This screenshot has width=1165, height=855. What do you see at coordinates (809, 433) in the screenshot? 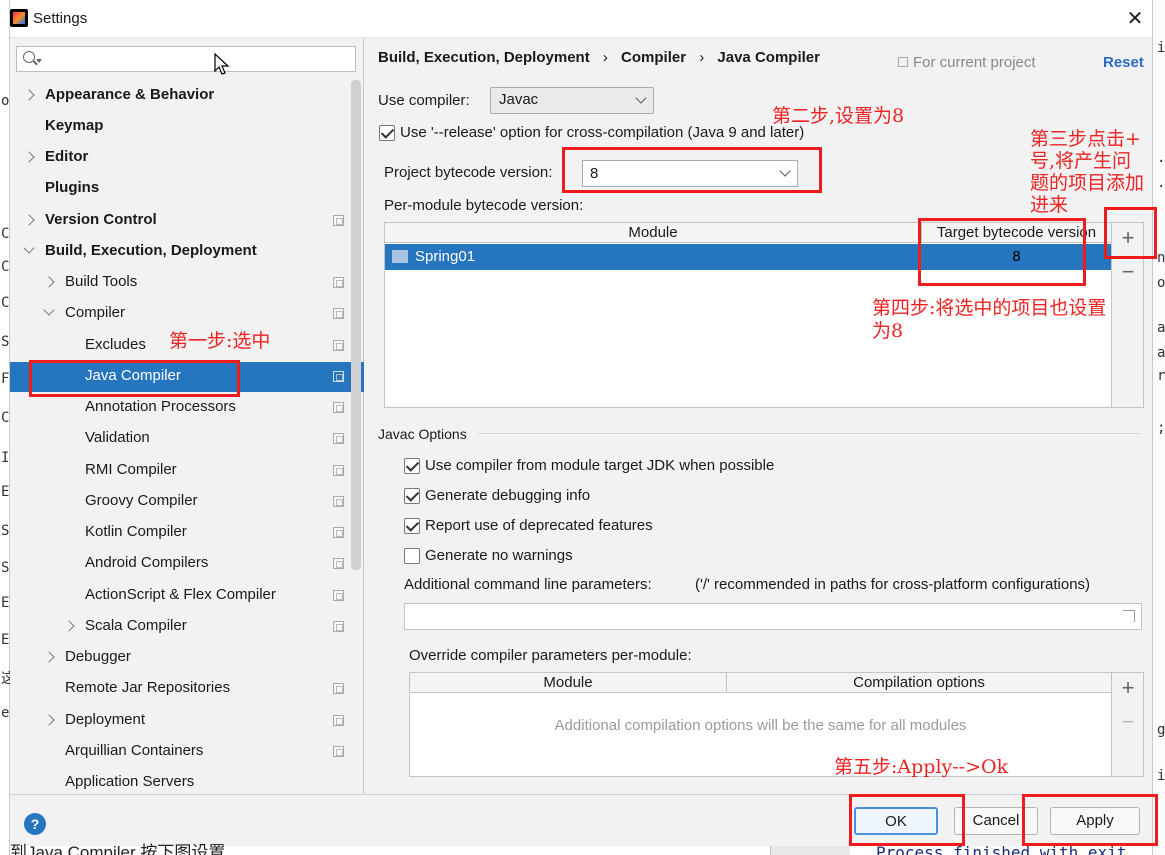
I see `section-divider` at bounding box center [809, 433].